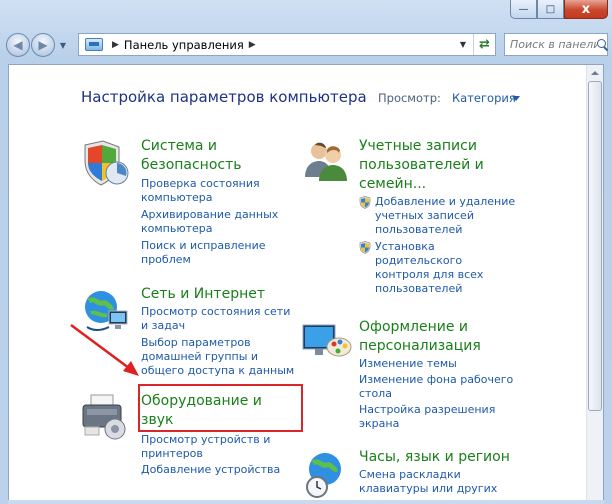  I want to click on link-change-theme: Изменение темы, so click(436, 364).